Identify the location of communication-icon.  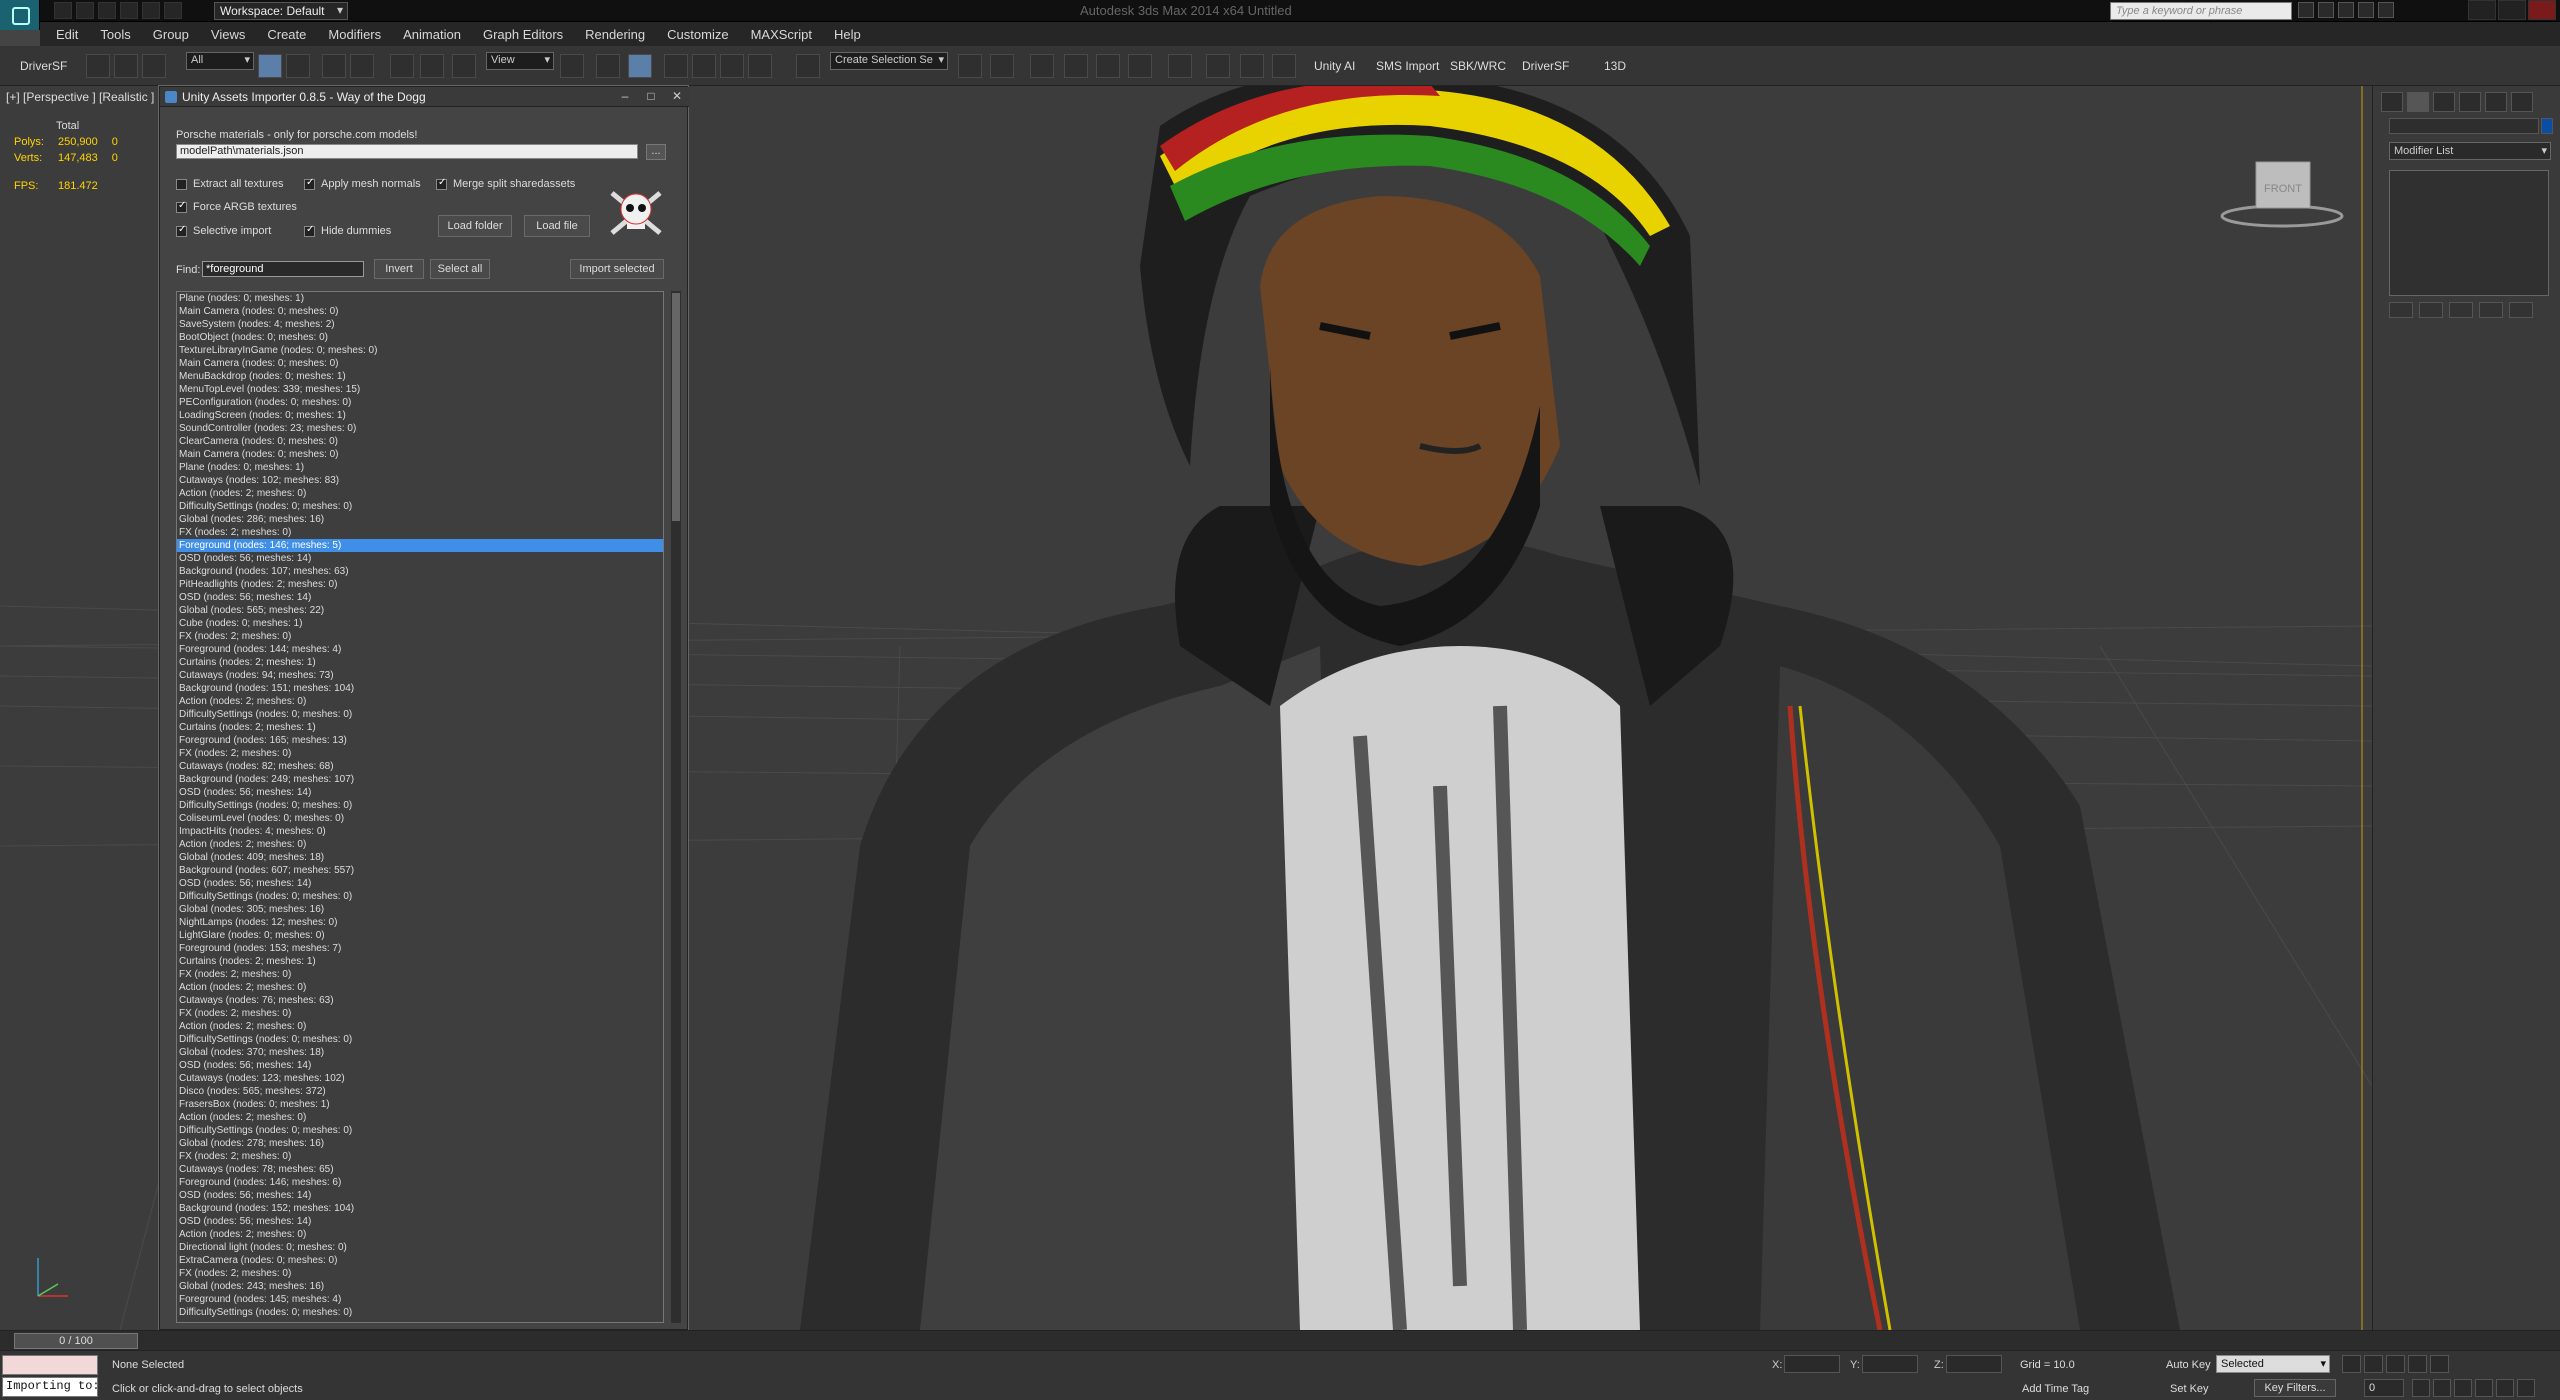
(2346, 10).